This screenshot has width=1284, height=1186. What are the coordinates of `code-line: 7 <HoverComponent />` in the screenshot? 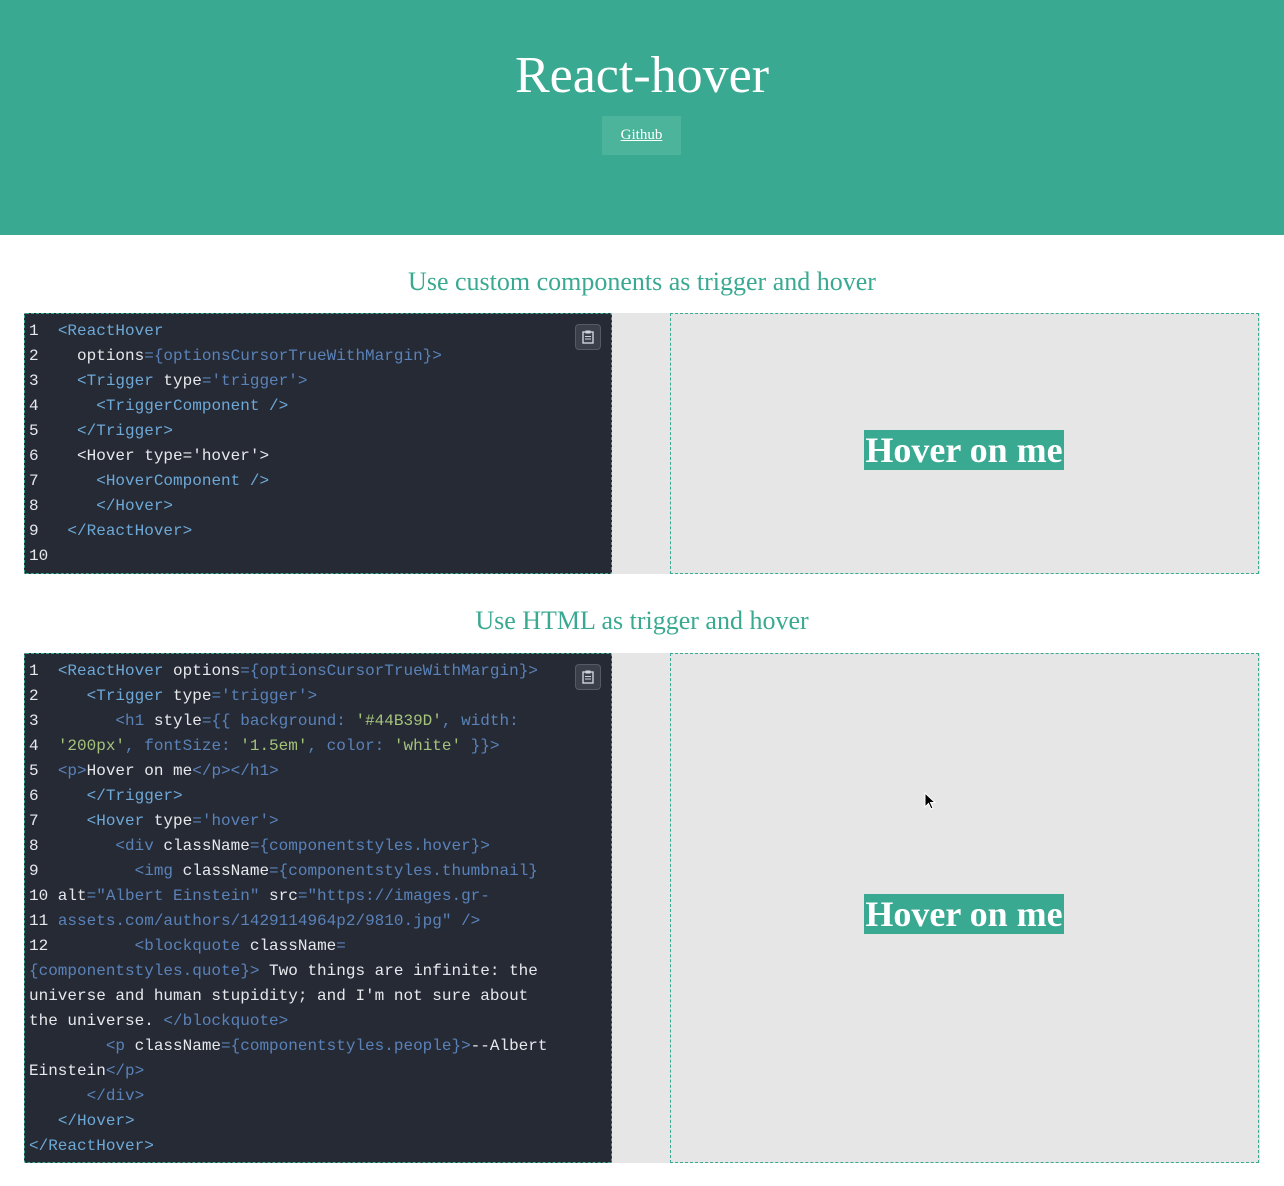 It's located at (149, 481).